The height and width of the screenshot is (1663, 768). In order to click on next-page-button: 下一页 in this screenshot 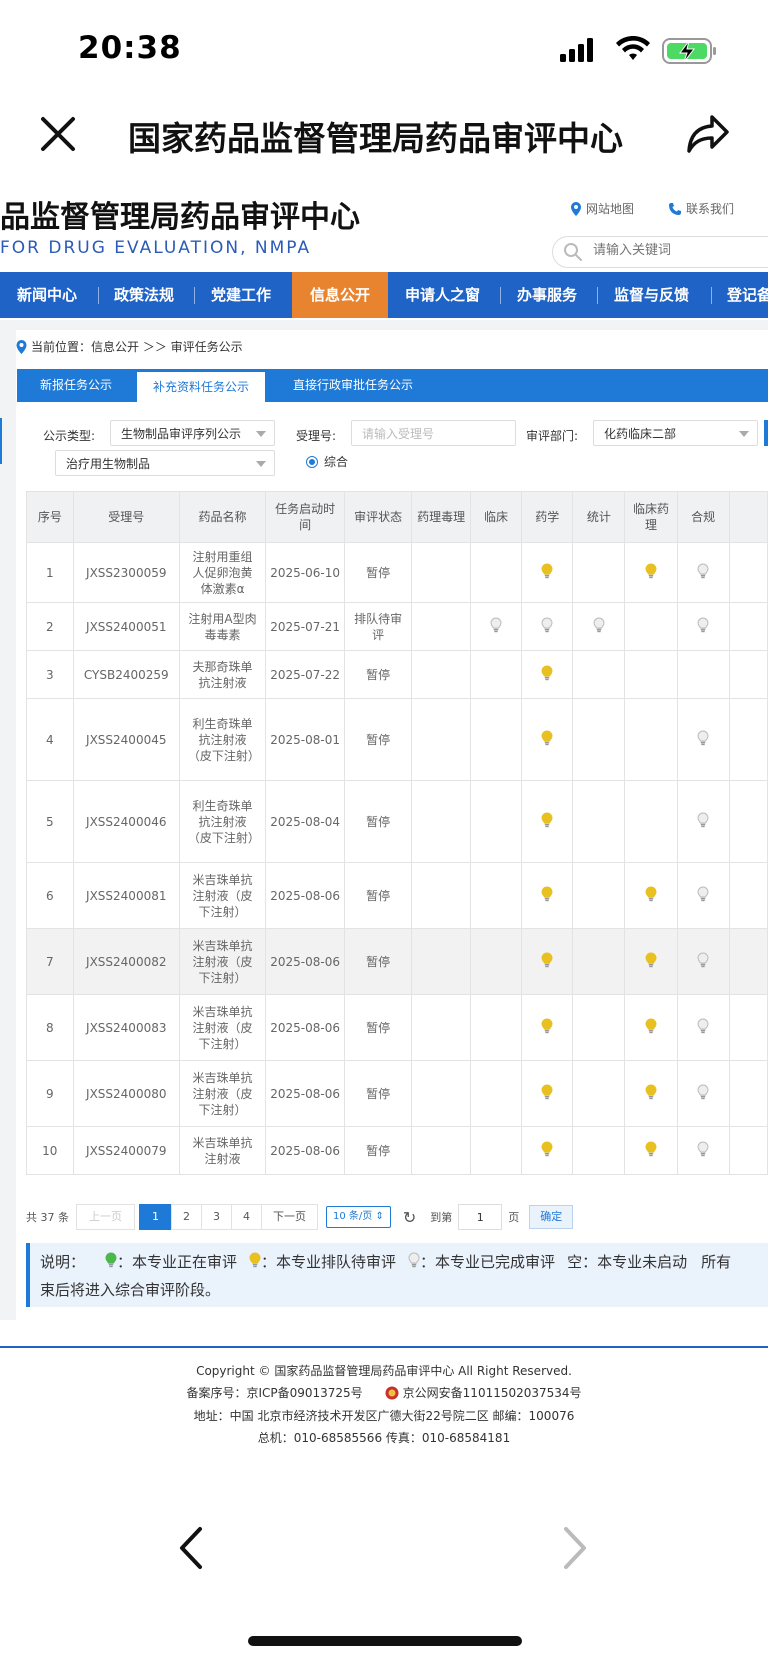, I will do `click(289, 1217)`.